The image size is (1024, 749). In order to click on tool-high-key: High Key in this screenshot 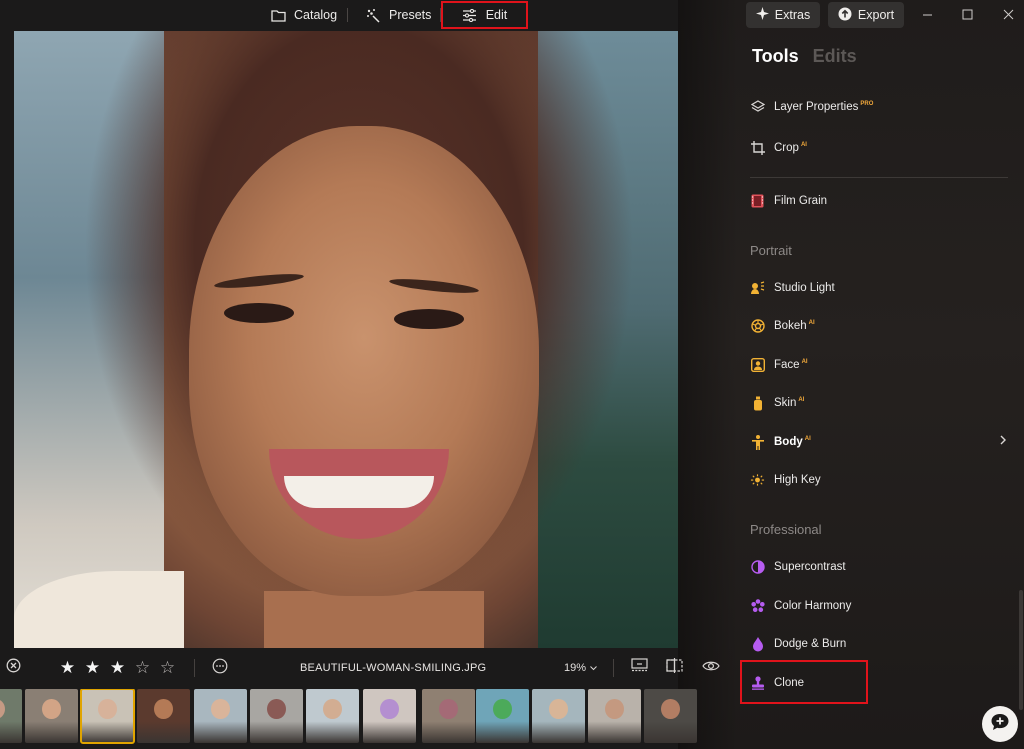, I will do `click(785, 480)`.